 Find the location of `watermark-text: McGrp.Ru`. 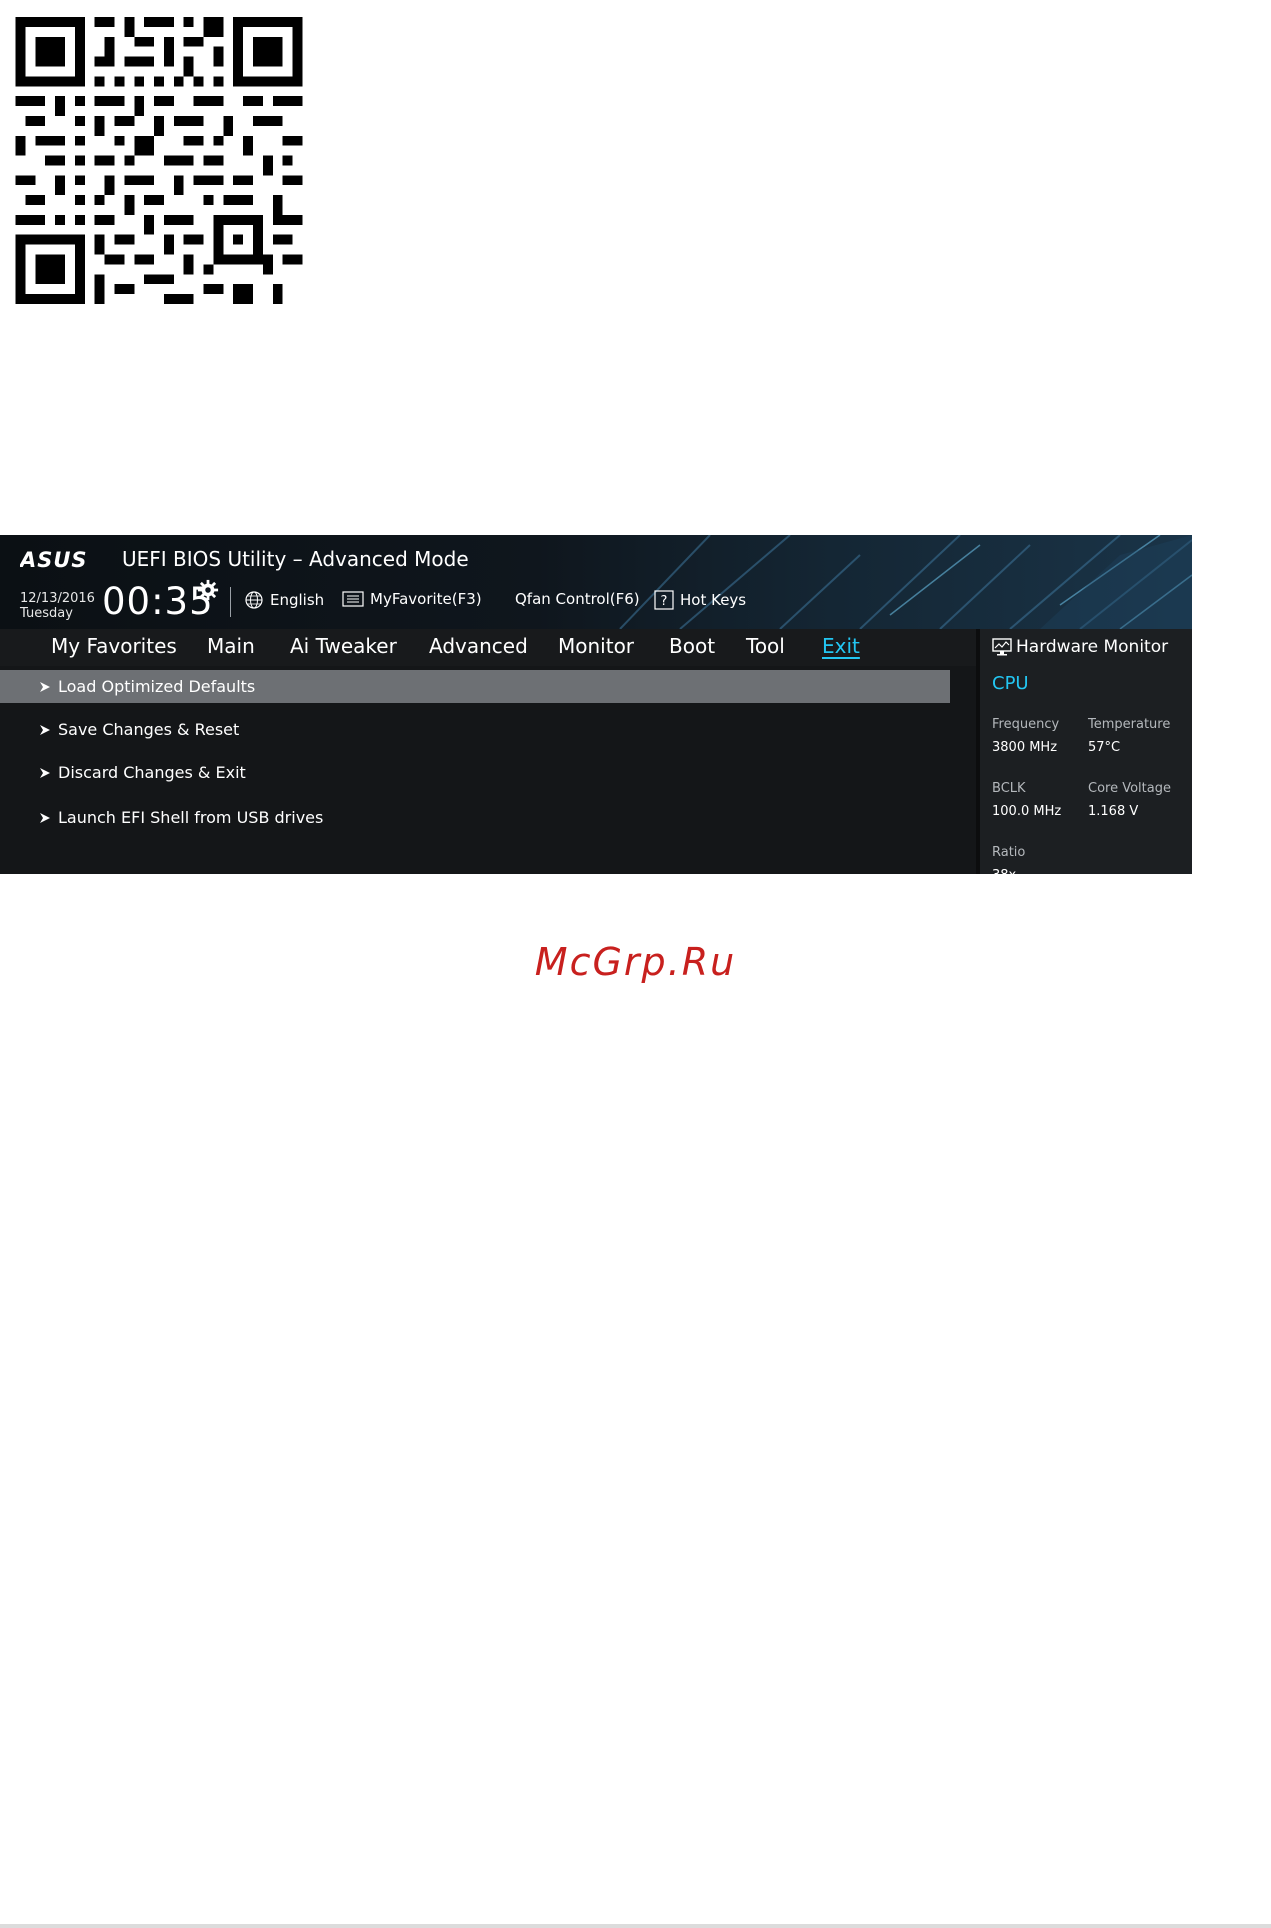

watermark-text: McGrp.Ru is located at coordinates (635, 962).